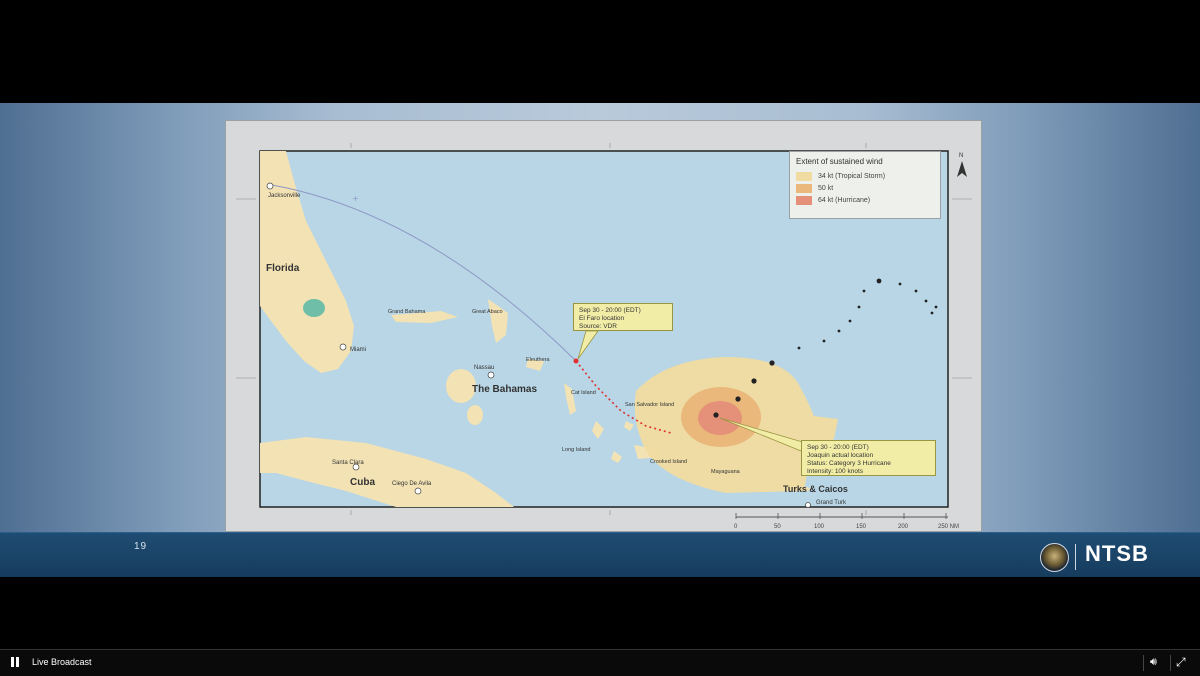  I want to click on label-cuba: Cuba, so click(362, 482).